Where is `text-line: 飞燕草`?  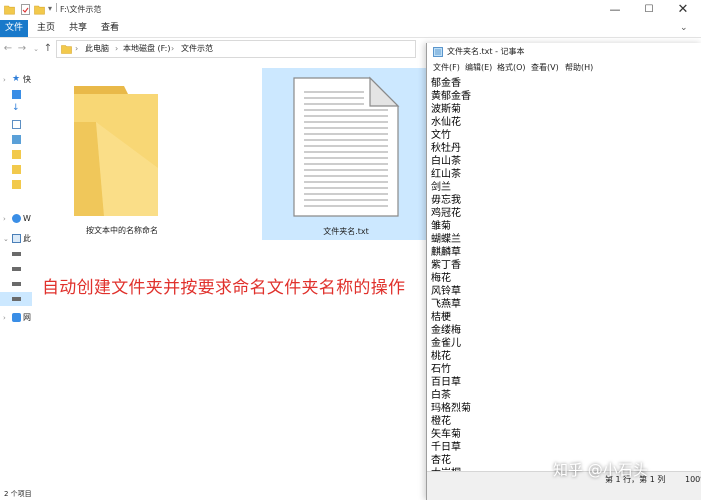 text-line: 飞燕草 is located at coordinates (446, 304).